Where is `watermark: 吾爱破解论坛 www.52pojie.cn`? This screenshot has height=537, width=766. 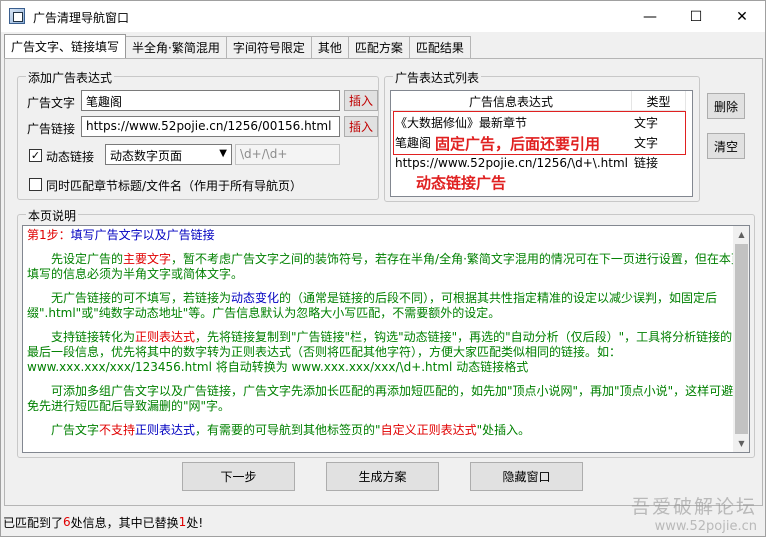 watermark: 吾爱破解论坛 www.52pojie.cn is located at coordinates (694, 513).